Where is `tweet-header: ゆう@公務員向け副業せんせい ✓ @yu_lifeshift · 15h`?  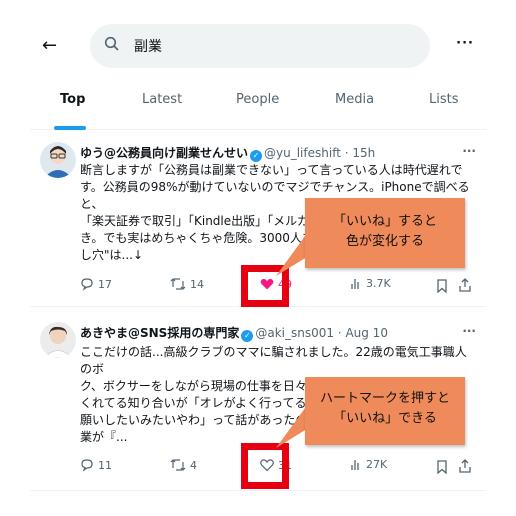 tweet-header: ゆう@公務員向け副業せんせい ✓ @yu_lifeshift · 15h is located at coordinates (227, 153).